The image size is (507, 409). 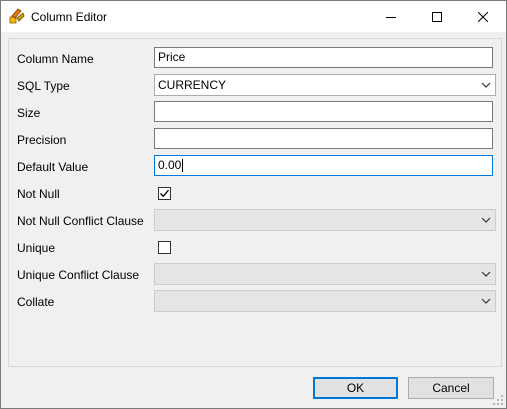 What do you see at coordinates (29, 113) in the screenshot?
I see `size-label: Size` at bounding box center [29, 113].